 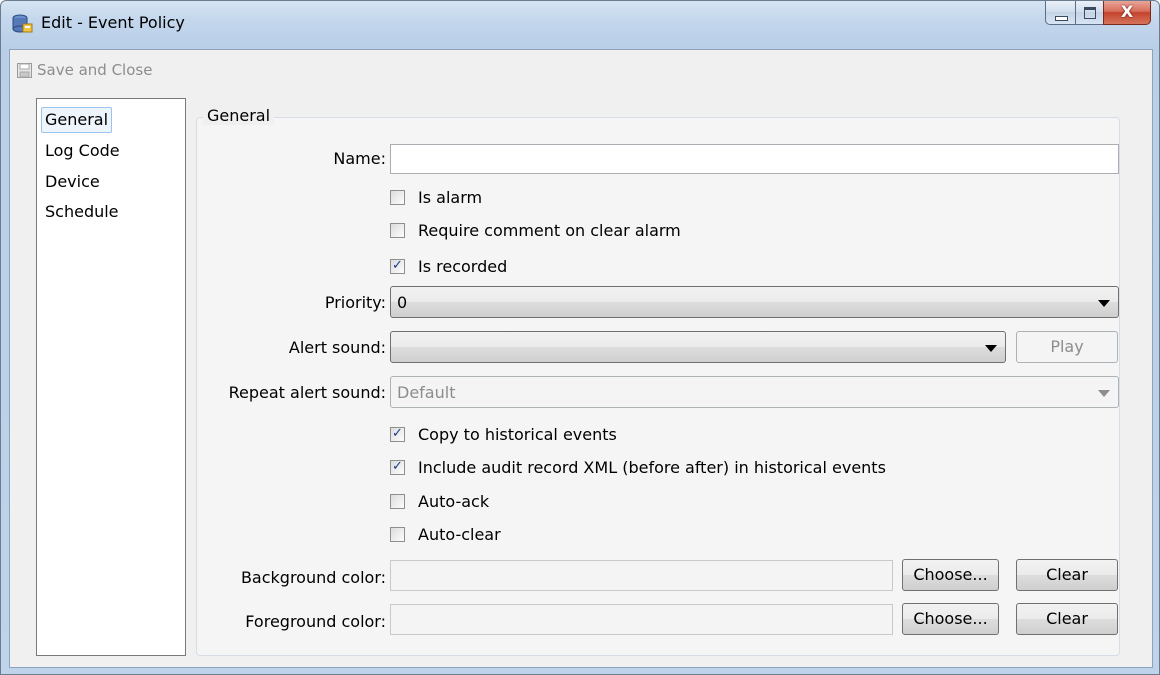 What do you see at coordinates (517, 434) in the screenshot?
I see `copy-historical-label: Copy to historical events` at bounding box center [517, 434].